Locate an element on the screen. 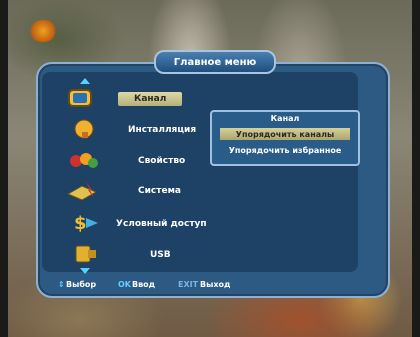 Image resolution: width=420 pixels, height=337 pixels. tv-icon is located at coordinates (80, 99).